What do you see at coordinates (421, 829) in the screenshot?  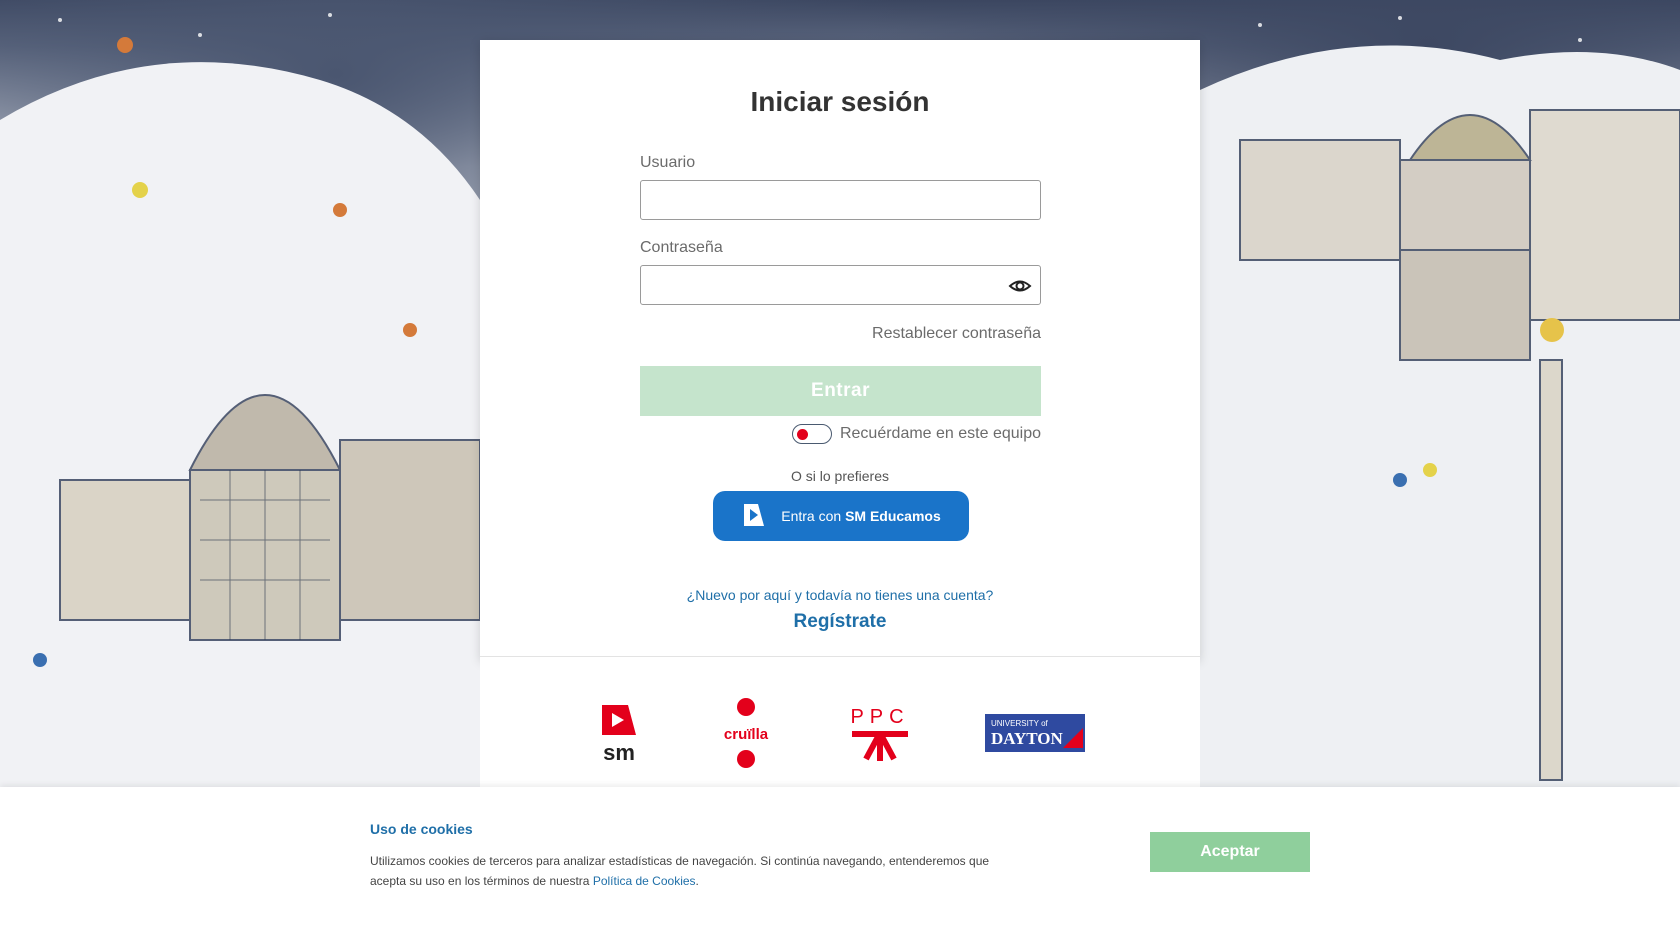 I see `cookie-title: Uso de cookies` at bounding box center [421, 829].